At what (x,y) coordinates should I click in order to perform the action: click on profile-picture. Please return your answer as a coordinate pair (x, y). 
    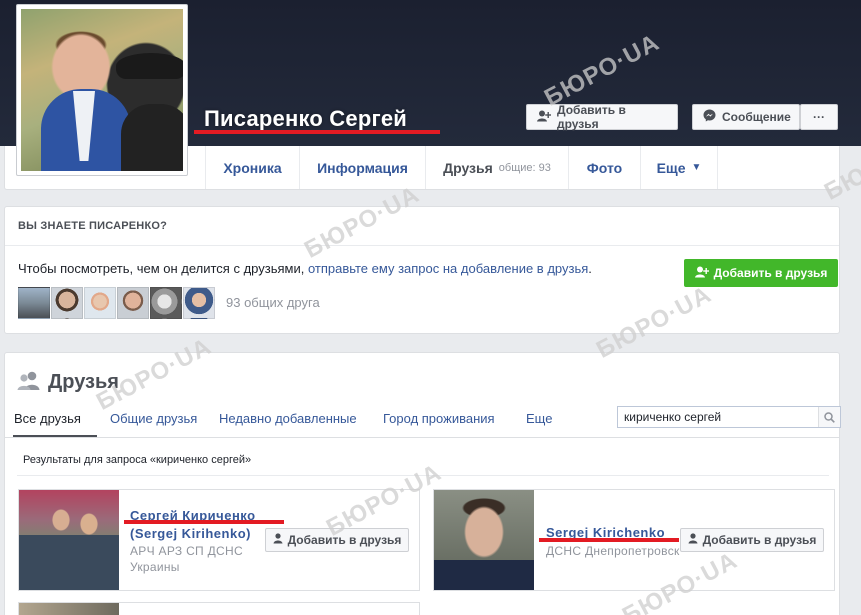
    Looking at the image, I should click on (102, 90).